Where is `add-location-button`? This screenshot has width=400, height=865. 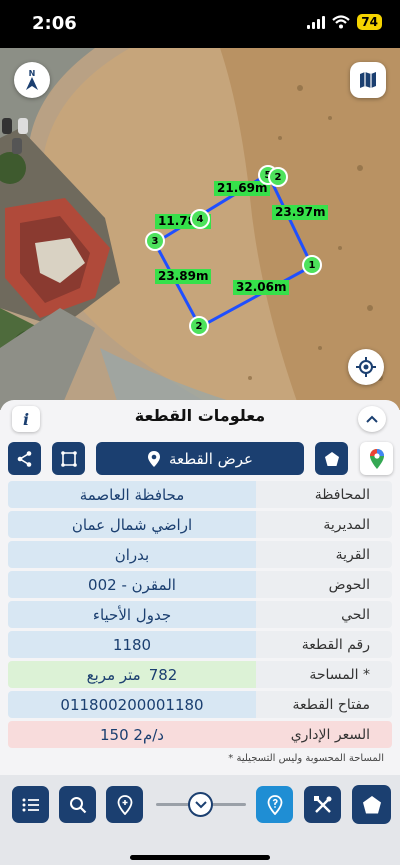
add-location-button is located at coordinates (124, 804).